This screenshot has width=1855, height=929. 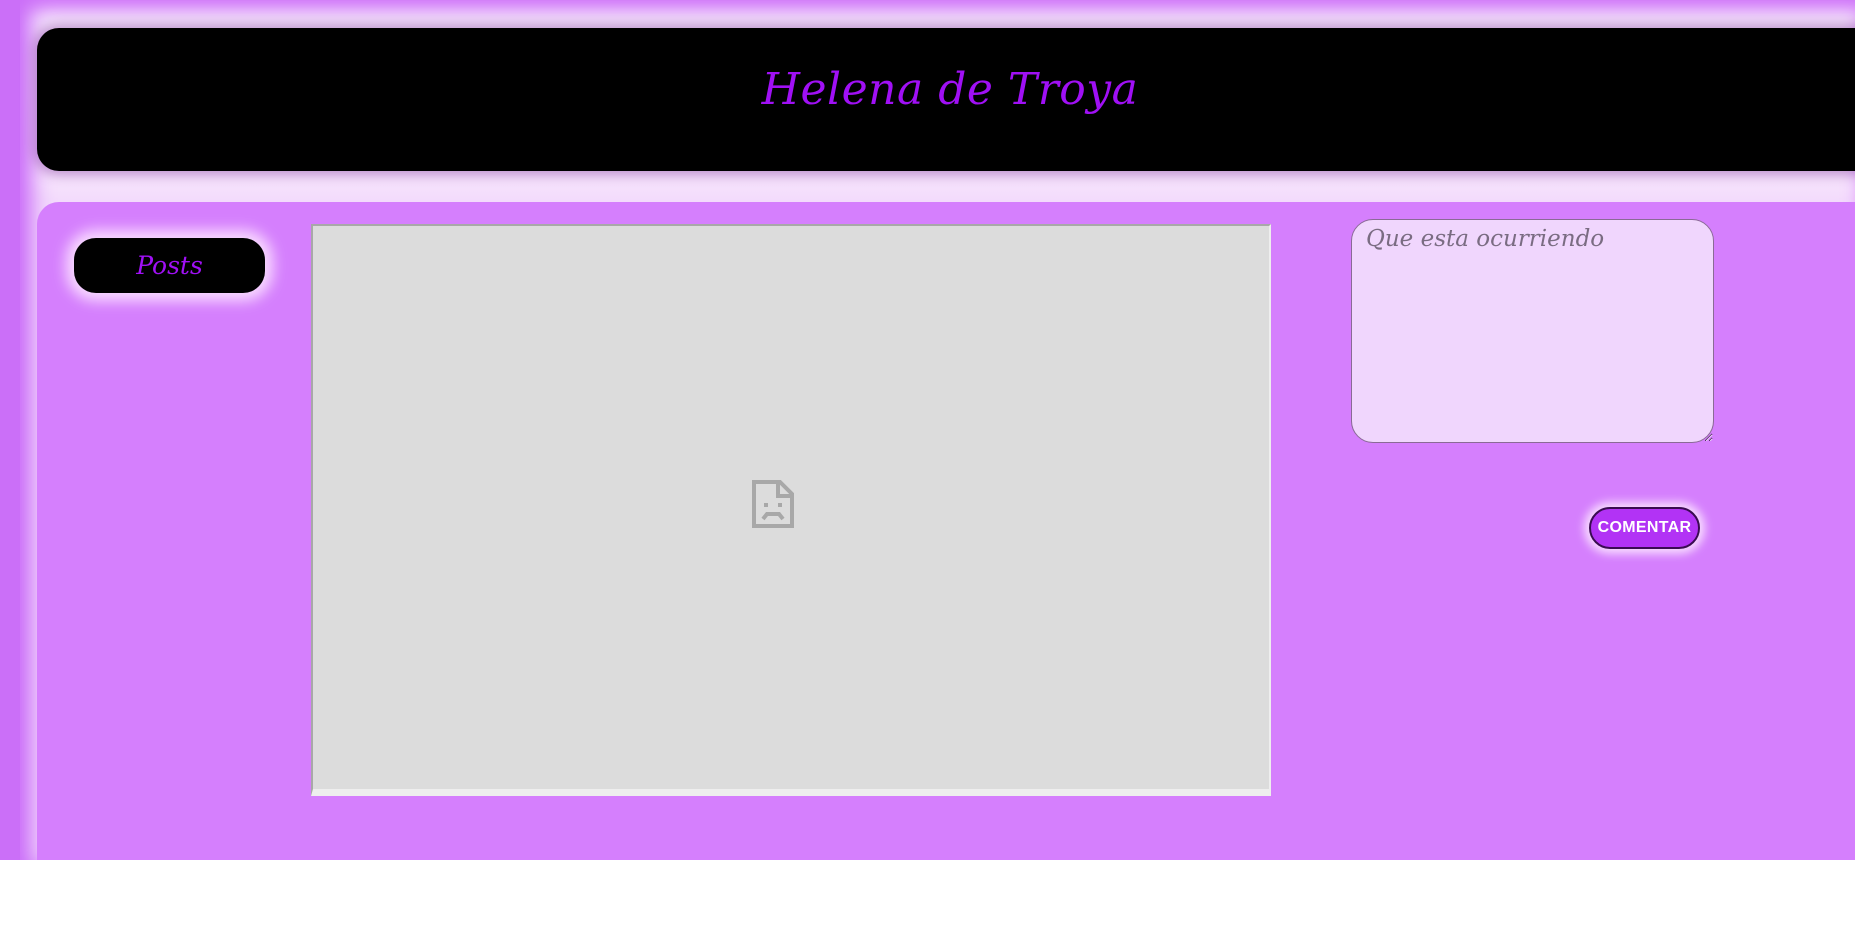 I want to click on posts-button-label: Posts, so click(x=169, y=265).